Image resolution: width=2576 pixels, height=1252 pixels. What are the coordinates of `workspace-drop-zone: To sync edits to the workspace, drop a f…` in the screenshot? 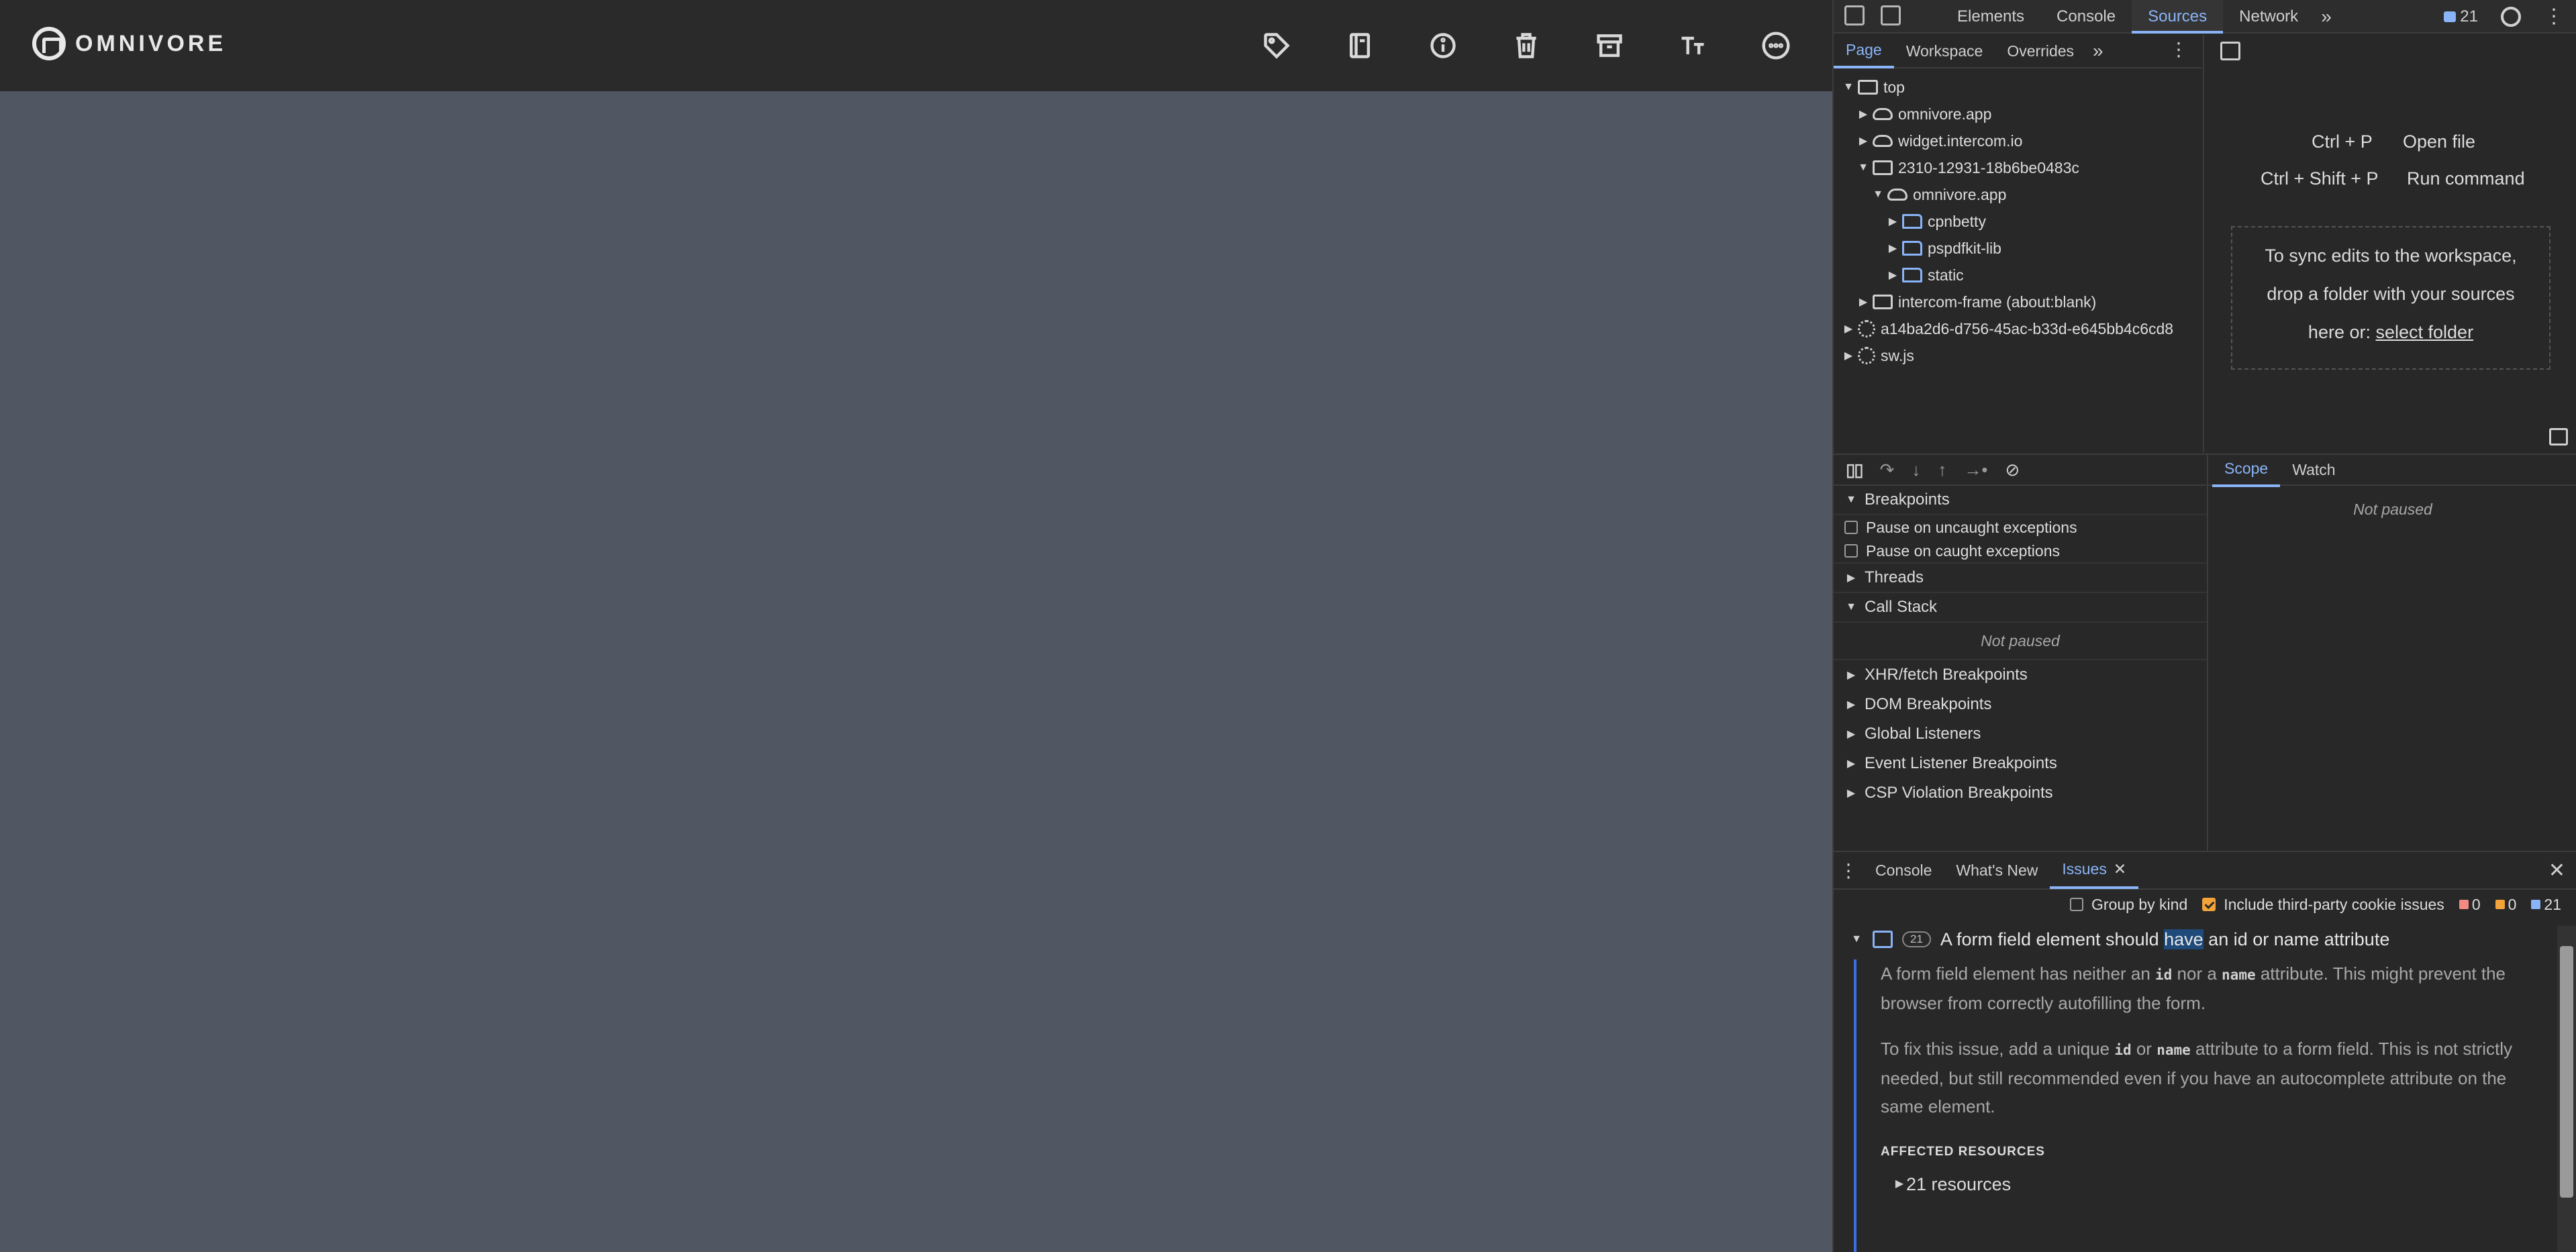 It's located at (2390, 298).